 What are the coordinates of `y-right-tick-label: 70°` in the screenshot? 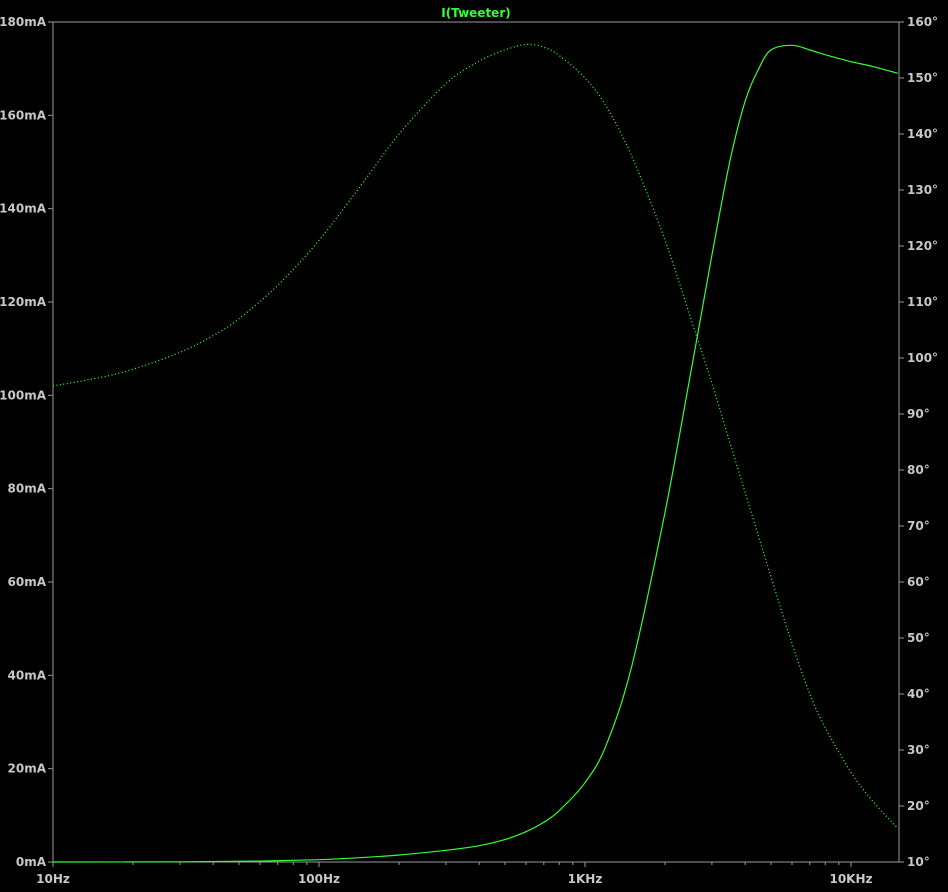 It's located at (918, 526).